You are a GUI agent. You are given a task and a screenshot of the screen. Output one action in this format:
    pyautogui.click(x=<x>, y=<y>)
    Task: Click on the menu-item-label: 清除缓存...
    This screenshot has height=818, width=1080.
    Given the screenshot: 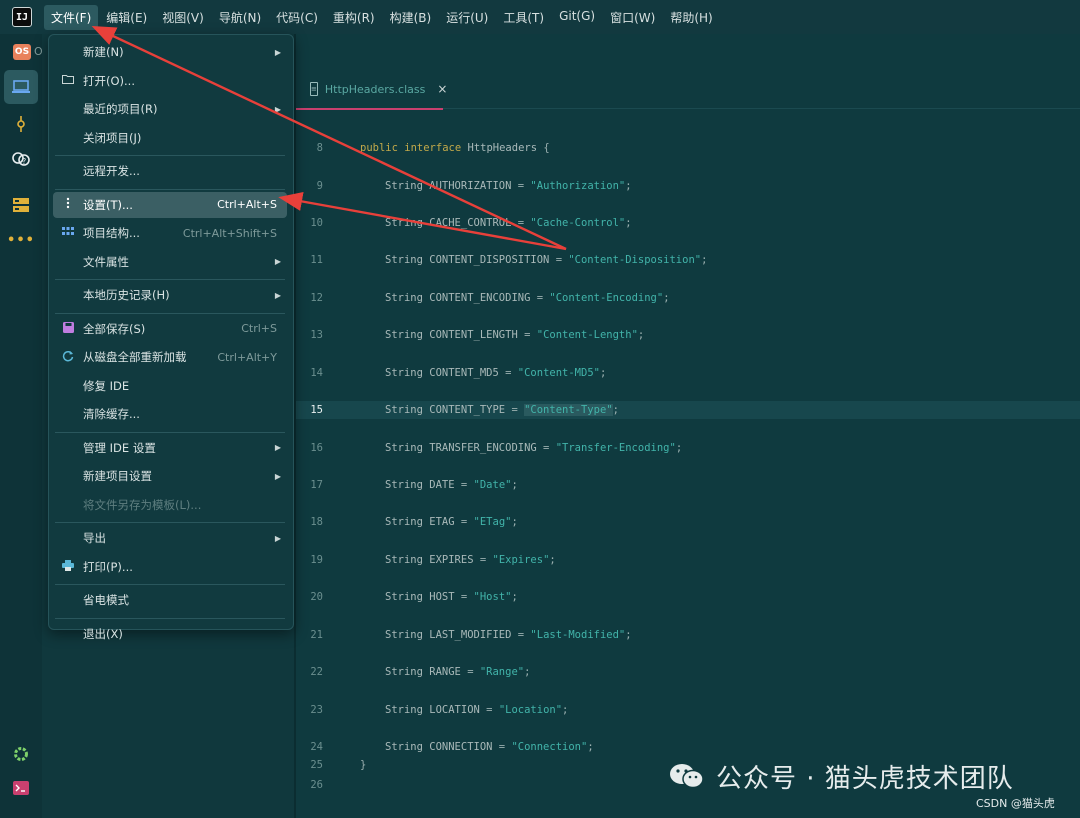 What is the action you would take?
    pyautogui.click(x=111, y=414)
    